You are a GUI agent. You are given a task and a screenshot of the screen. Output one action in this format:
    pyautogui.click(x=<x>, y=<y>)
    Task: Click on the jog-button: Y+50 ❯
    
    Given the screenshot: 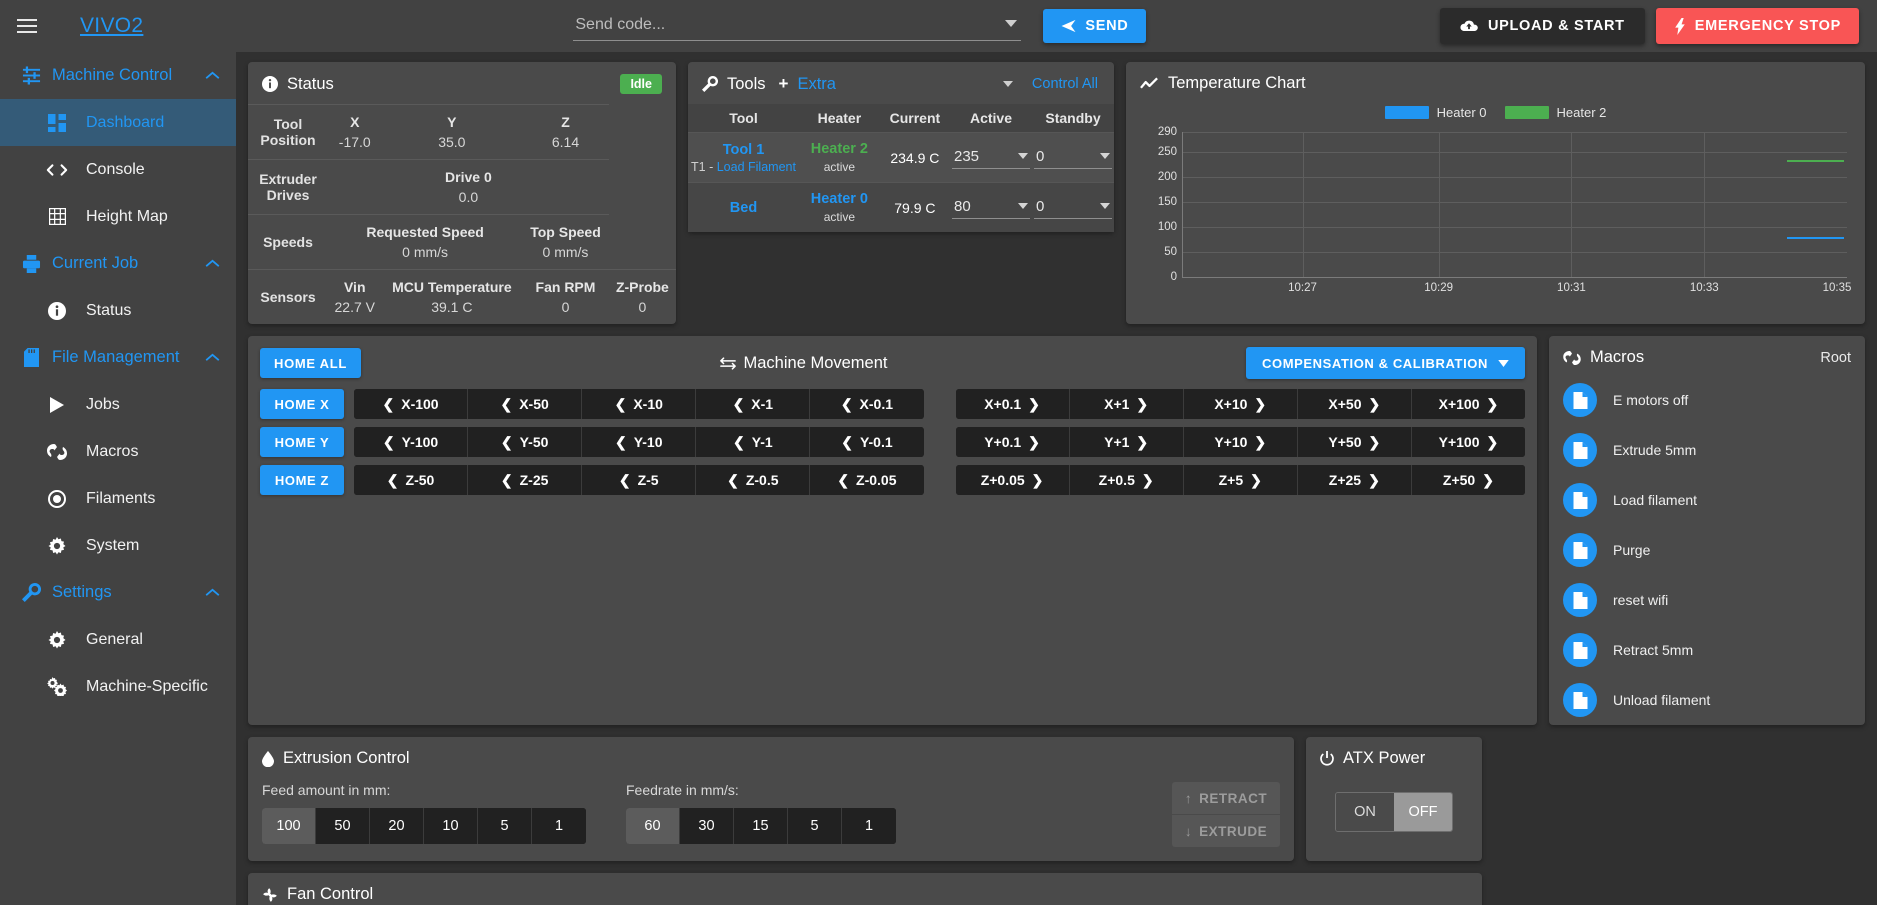 What is the action you would take?
    pyautogui.click(x=1354, y=442)
    